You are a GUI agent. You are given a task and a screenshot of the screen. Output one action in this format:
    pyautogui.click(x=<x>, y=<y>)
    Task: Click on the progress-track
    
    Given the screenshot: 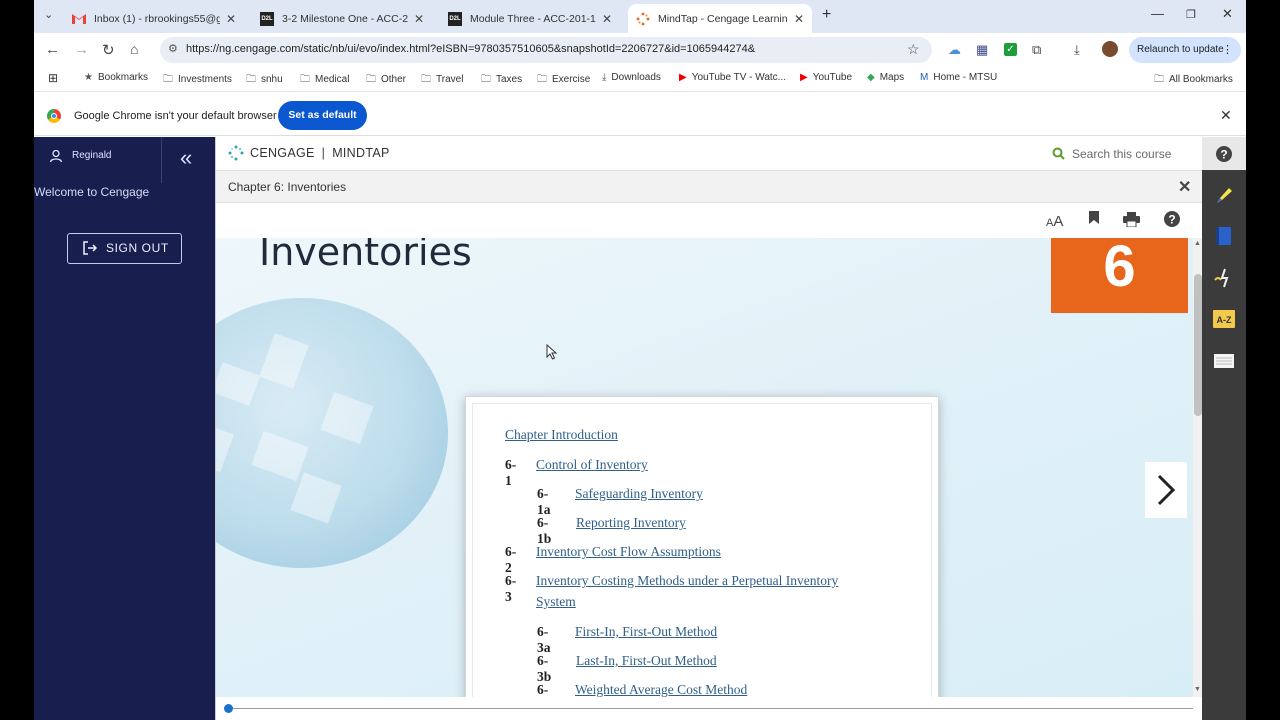 What is the action you would take?
    pyautogui.click(x=710, y=708)
    